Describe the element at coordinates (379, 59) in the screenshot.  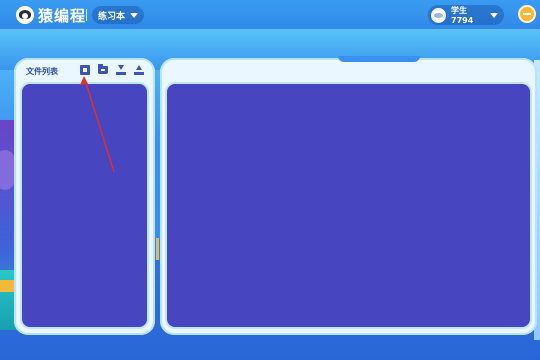
I see `editor-notch` at that location.